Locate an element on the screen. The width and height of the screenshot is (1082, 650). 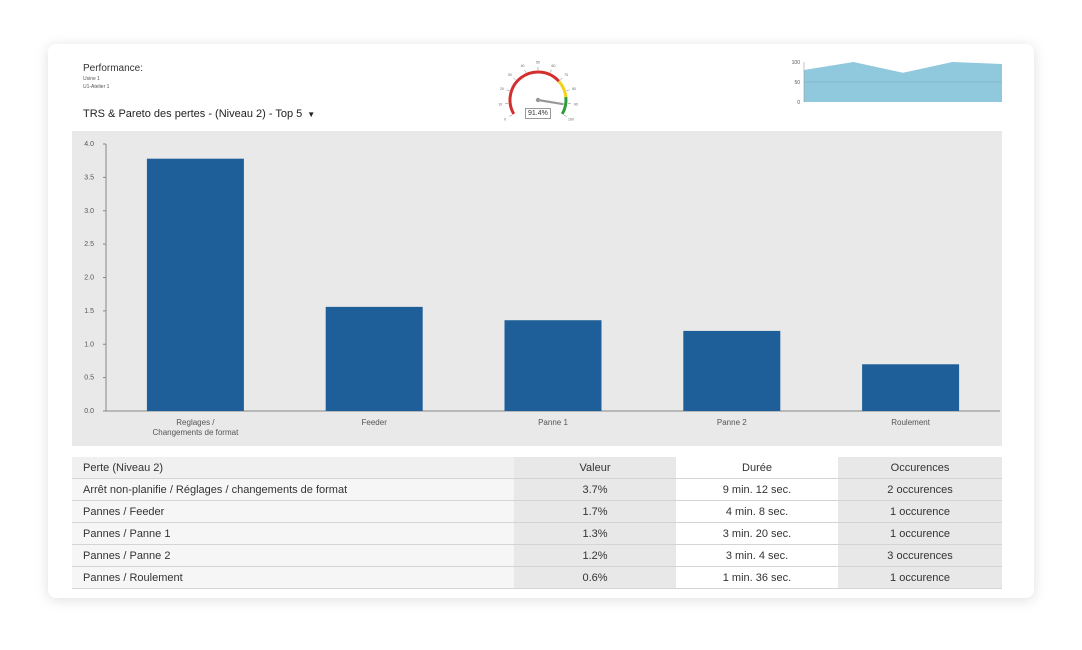
cell-duree: 3 min. 20 sec. is located at coordinates (757, 533).